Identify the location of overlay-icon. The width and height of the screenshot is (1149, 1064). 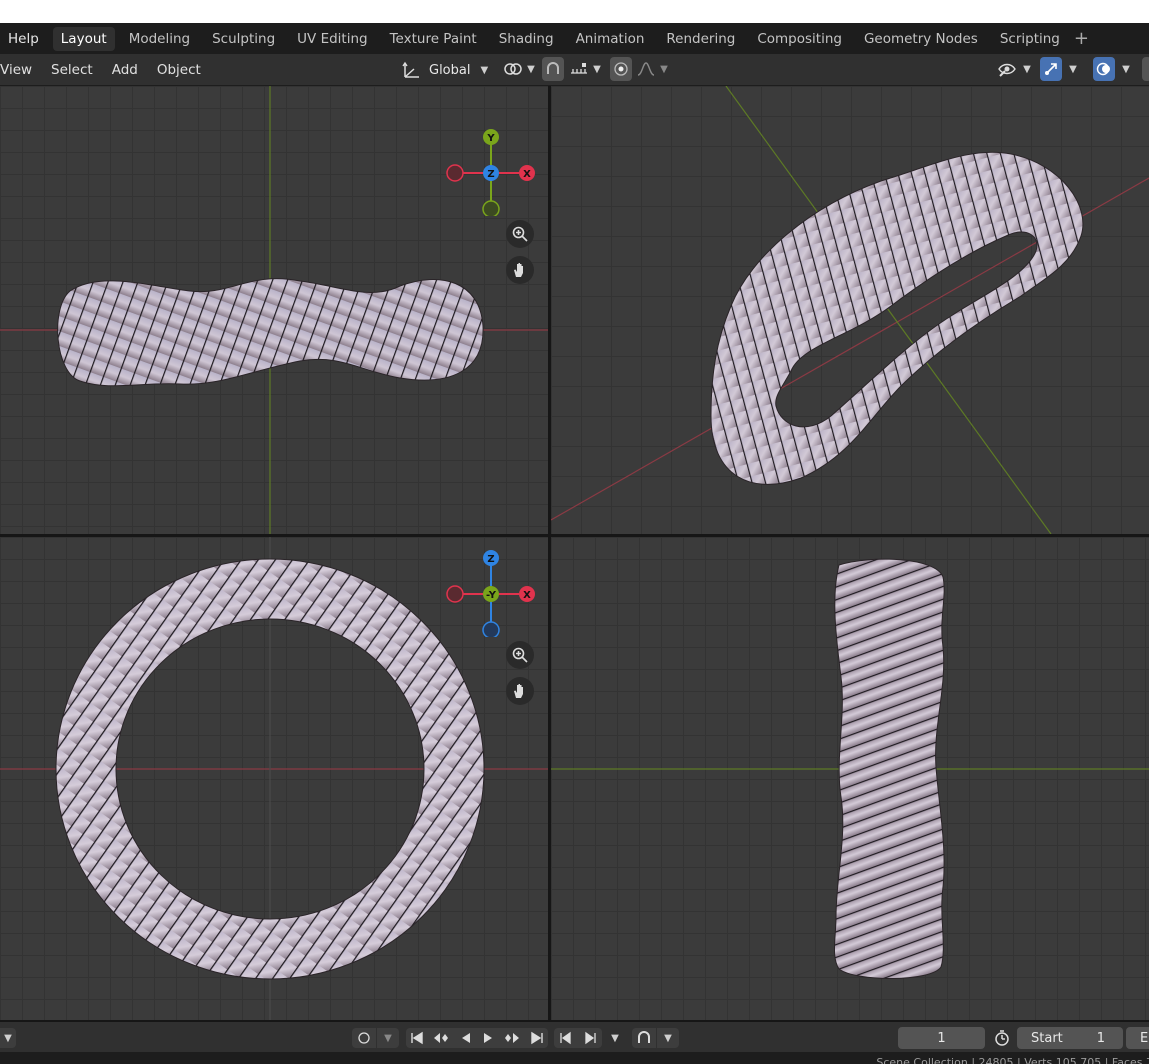
(1103, 69).